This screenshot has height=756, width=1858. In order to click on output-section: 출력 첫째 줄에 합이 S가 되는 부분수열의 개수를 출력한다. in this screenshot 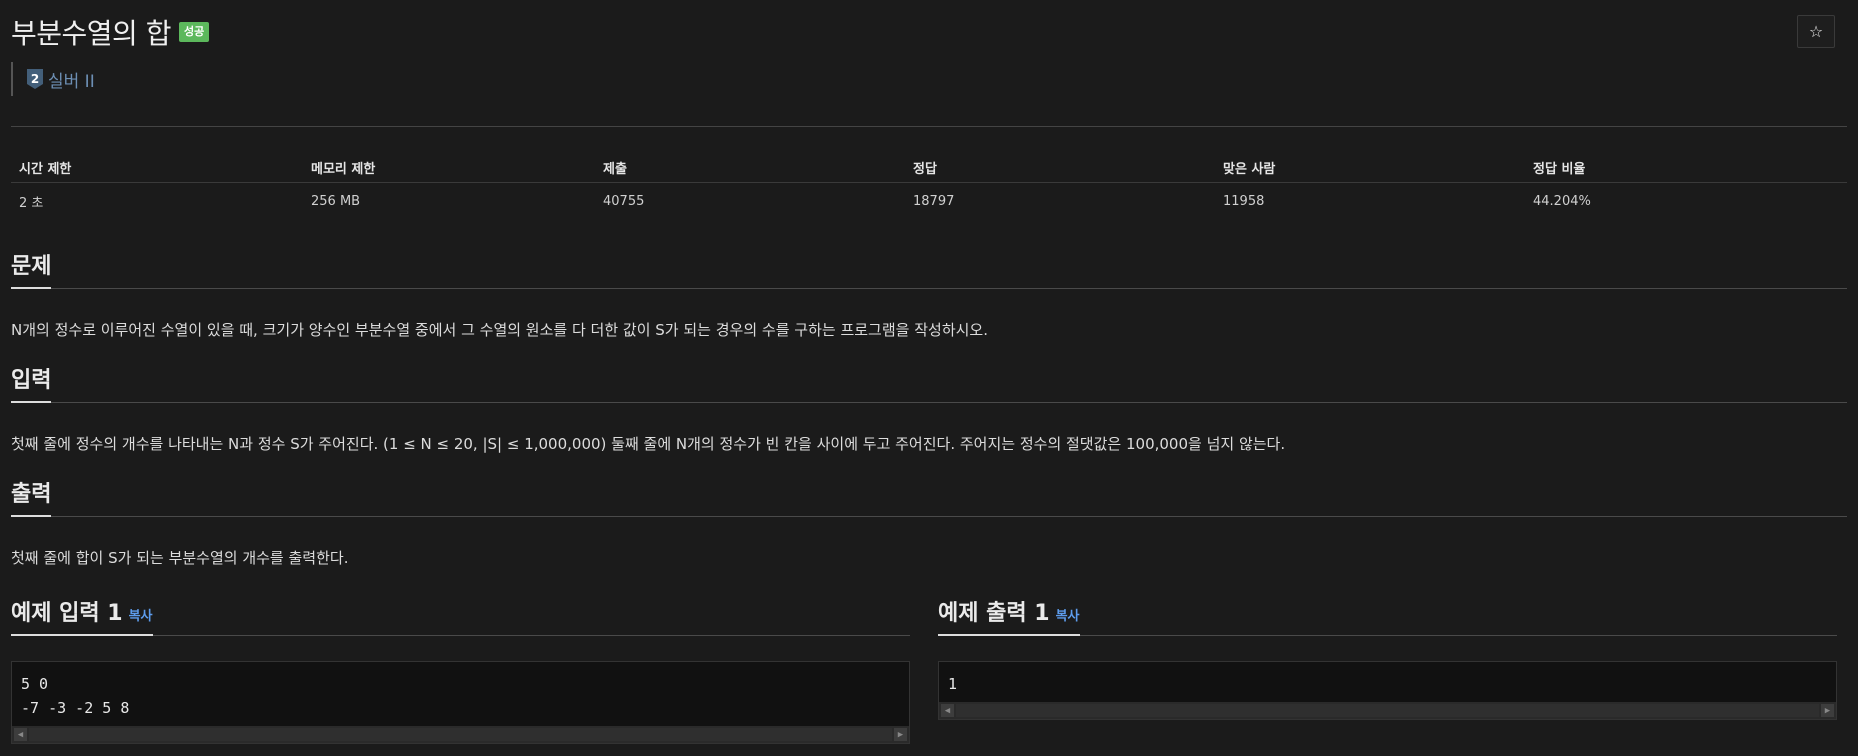, I will do `click(929, 522)`.